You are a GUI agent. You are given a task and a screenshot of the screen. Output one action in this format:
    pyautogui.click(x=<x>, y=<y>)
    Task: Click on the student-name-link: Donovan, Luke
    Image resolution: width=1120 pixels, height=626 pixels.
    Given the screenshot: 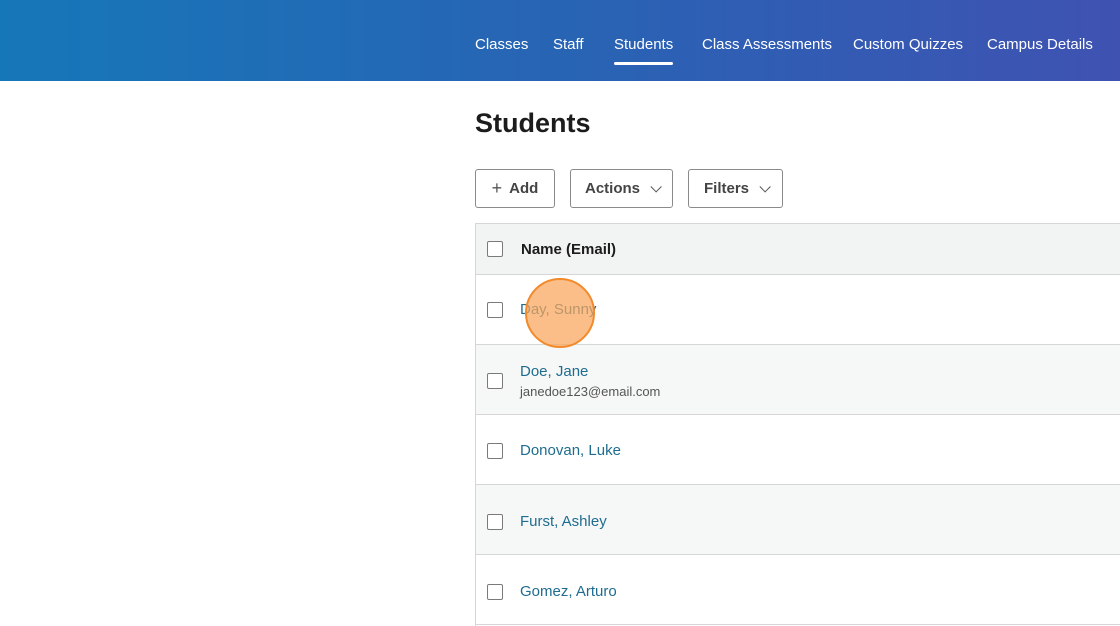 What is the action you would take?
    pyautogui.click(x=570, y=450)
    